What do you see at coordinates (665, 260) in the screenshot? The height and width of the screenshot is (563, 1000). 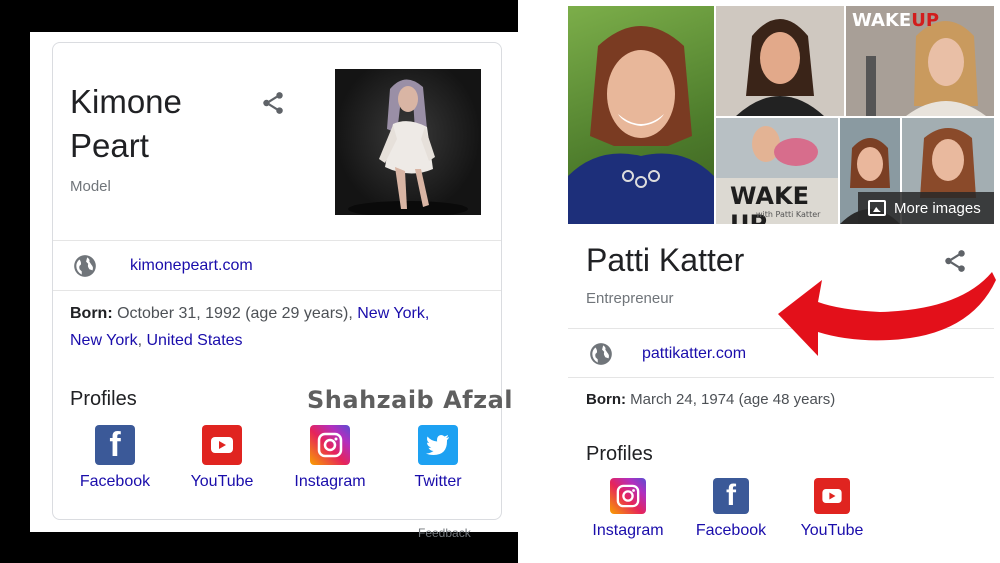 I see `entity-name: Patti Katter` at bounding box center [665, 260].